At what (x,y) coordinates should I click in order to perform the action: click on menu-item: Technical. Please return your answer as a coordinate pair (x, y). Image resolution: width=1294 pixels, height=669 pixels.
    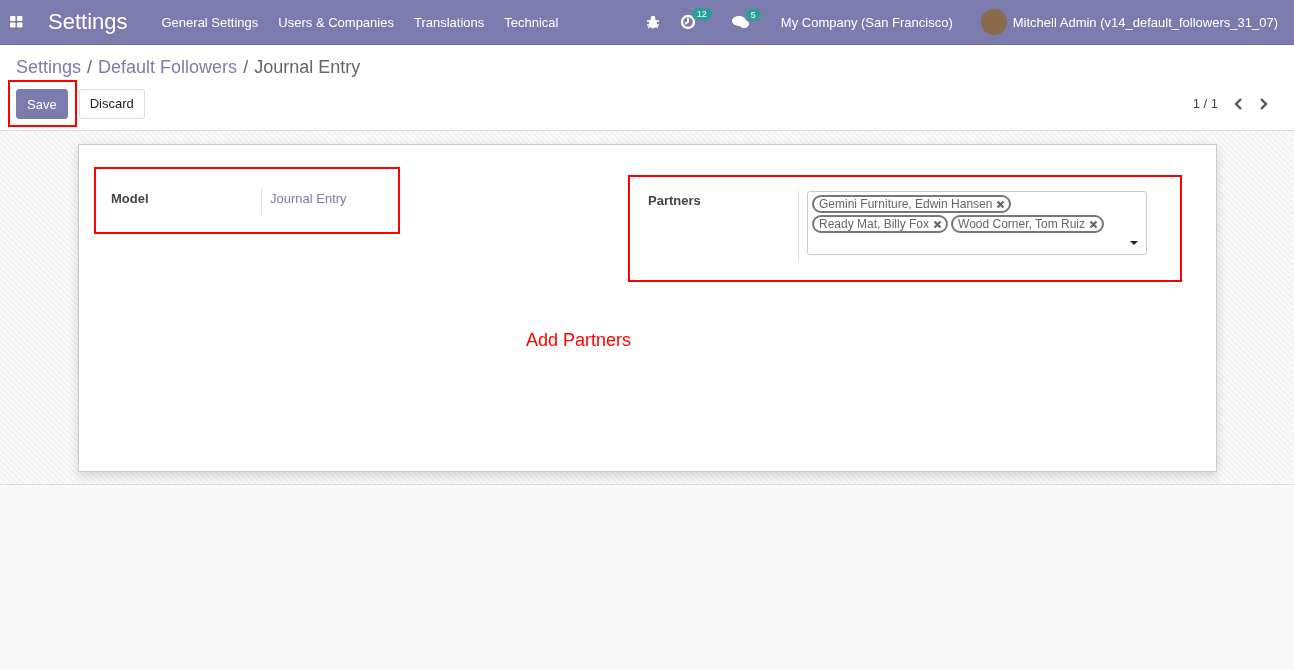
    Looking at the image, I should click on (531, 22).